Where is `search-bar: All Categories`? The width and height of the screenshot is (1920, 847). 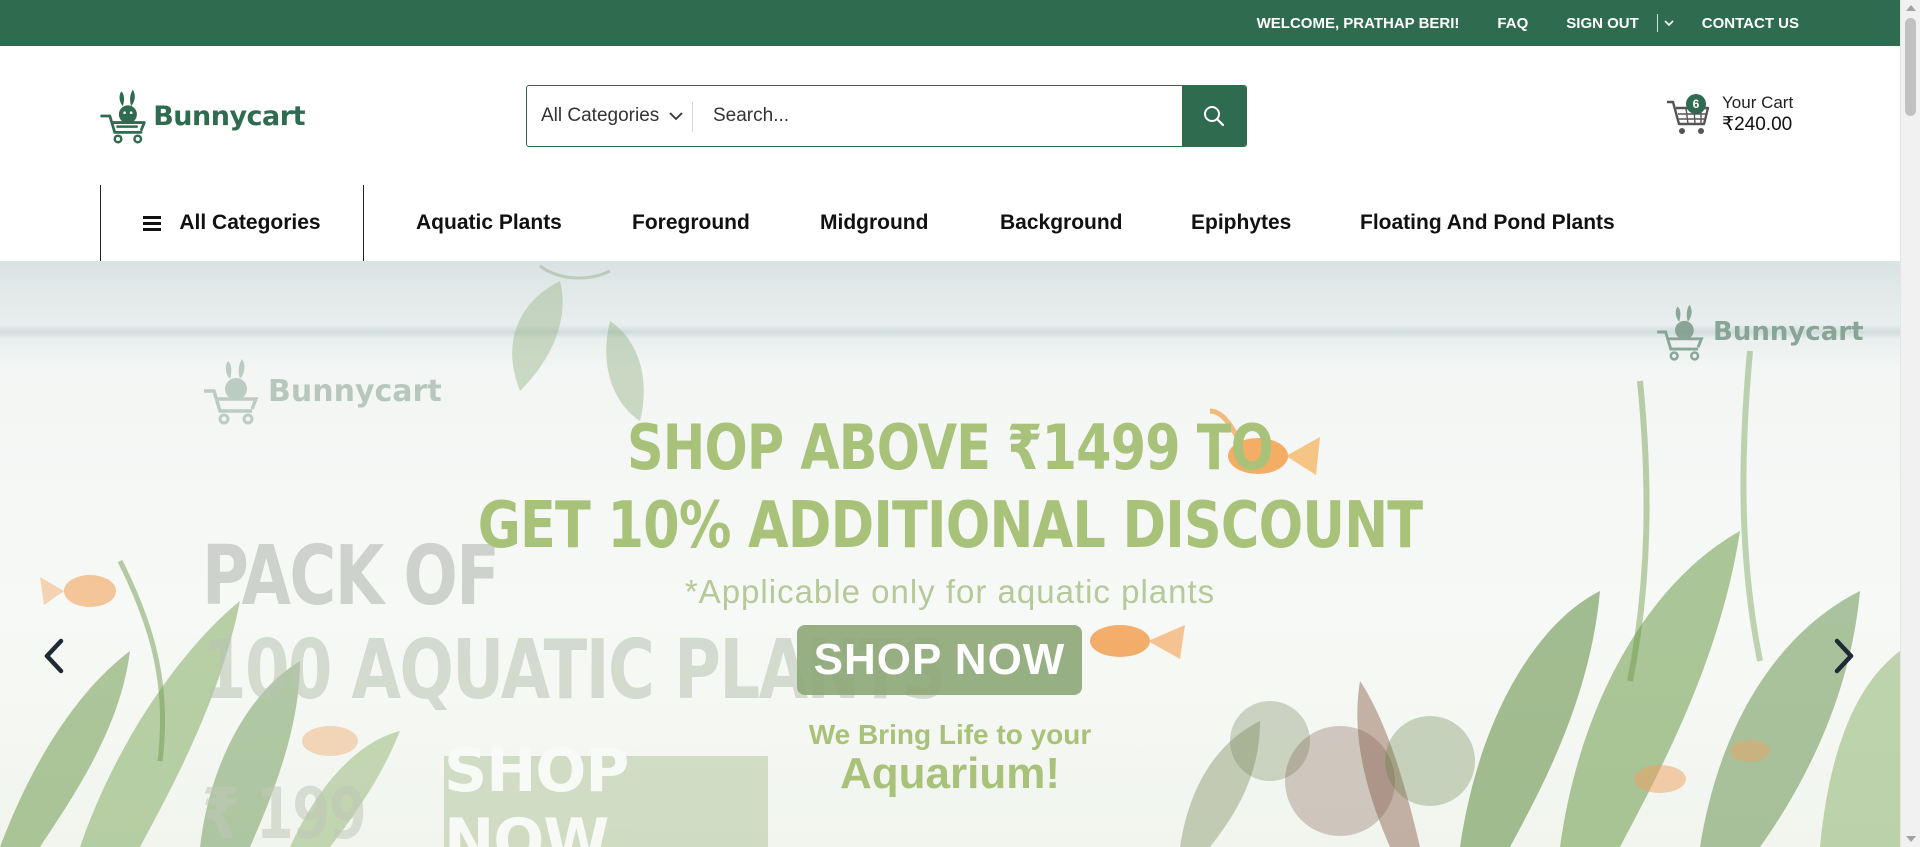
search-bar: All Categories is located at coordinates (886, 116).